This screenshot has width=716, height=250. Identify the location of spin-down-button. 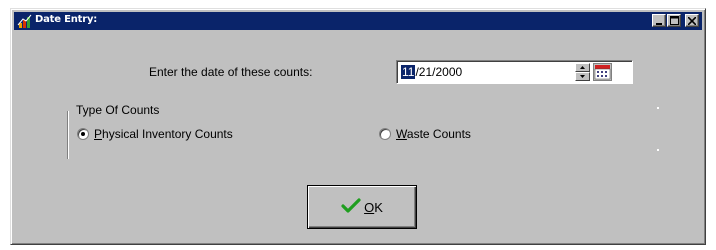
(582, 76).